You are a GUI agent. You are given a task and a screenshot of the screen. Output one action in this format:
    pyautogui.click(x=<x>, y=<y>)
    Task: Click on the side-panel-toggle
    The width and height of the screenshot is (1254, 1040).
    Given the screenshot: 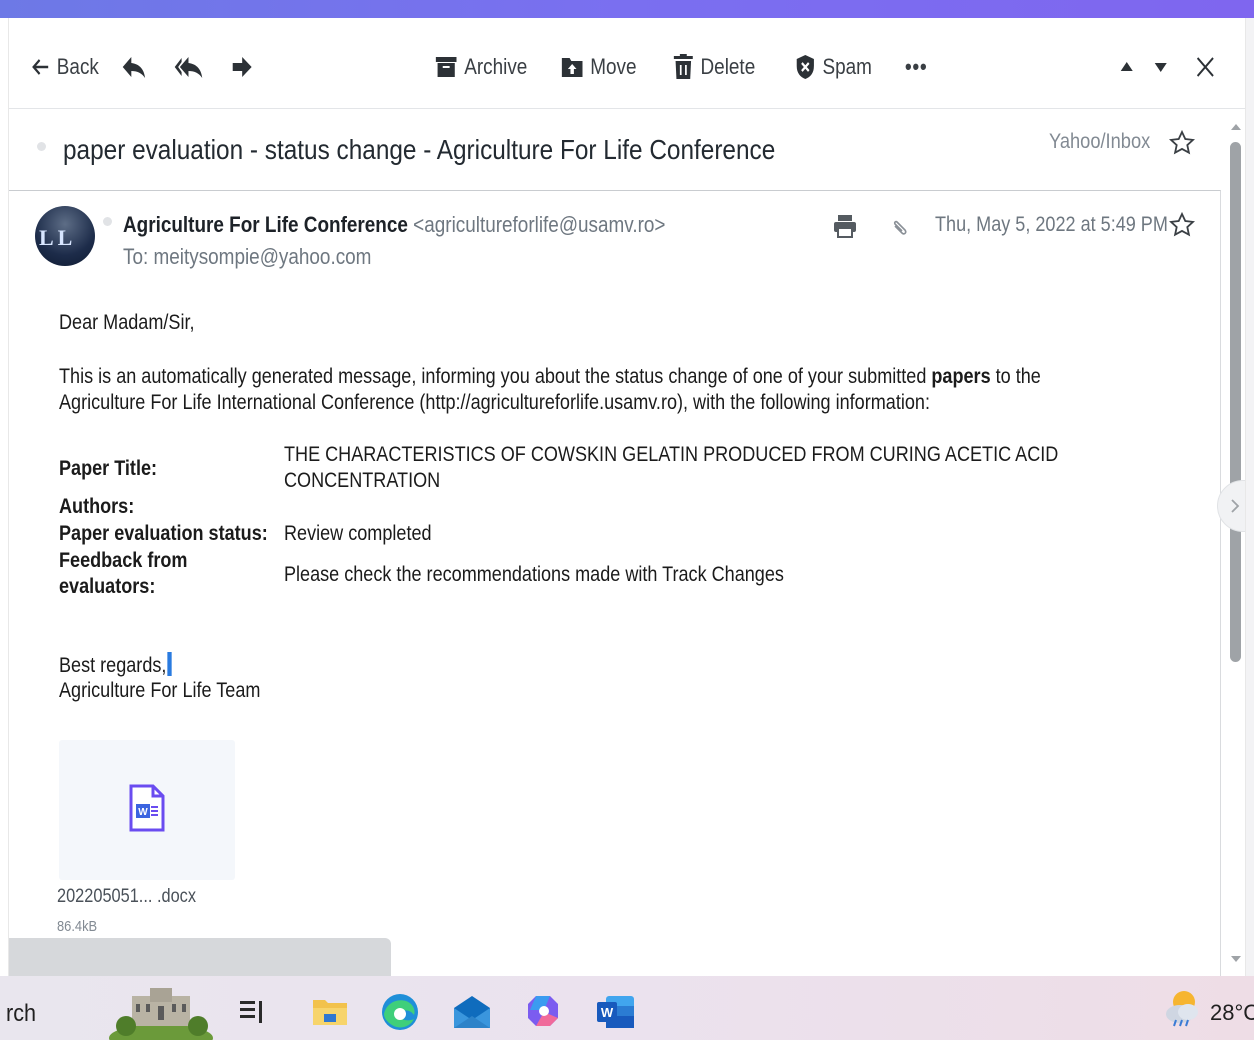 What is the action you would take?
    pyautogui.click(x=1231, y=506)
    